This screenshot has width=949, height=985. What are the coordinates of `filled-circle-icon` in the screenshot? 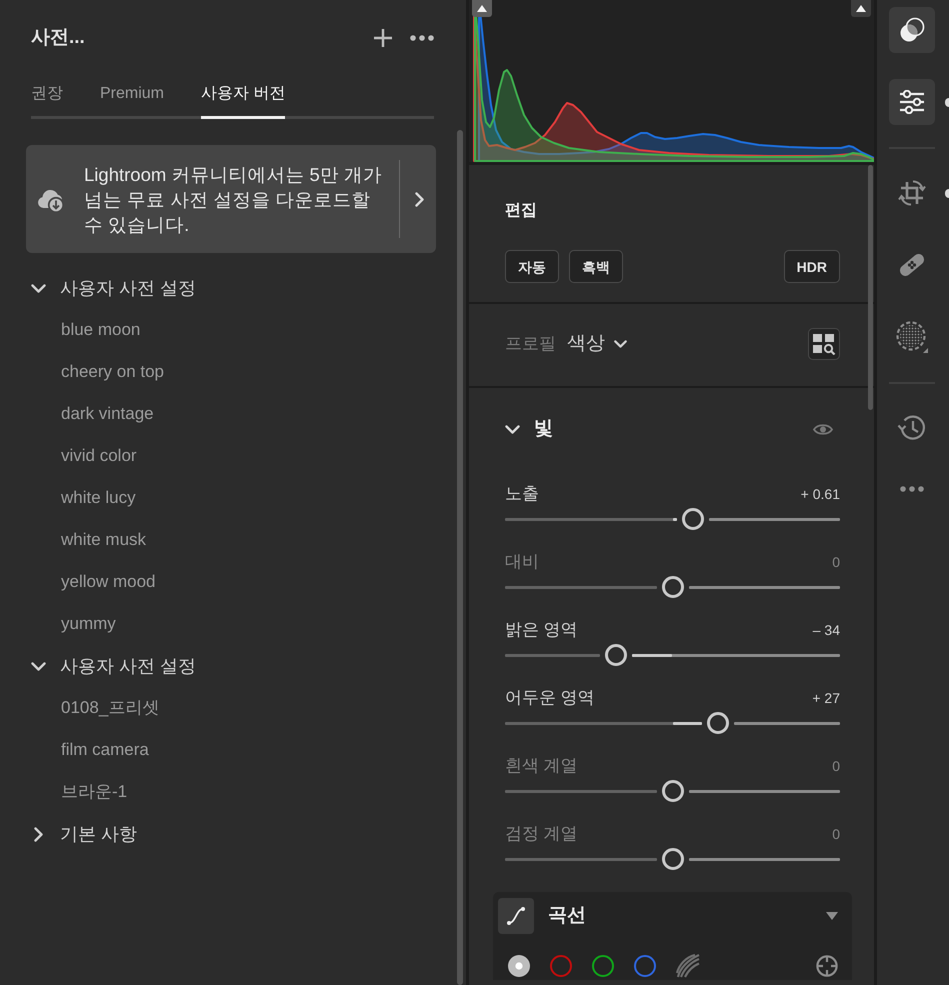 It's located at (519, 966).